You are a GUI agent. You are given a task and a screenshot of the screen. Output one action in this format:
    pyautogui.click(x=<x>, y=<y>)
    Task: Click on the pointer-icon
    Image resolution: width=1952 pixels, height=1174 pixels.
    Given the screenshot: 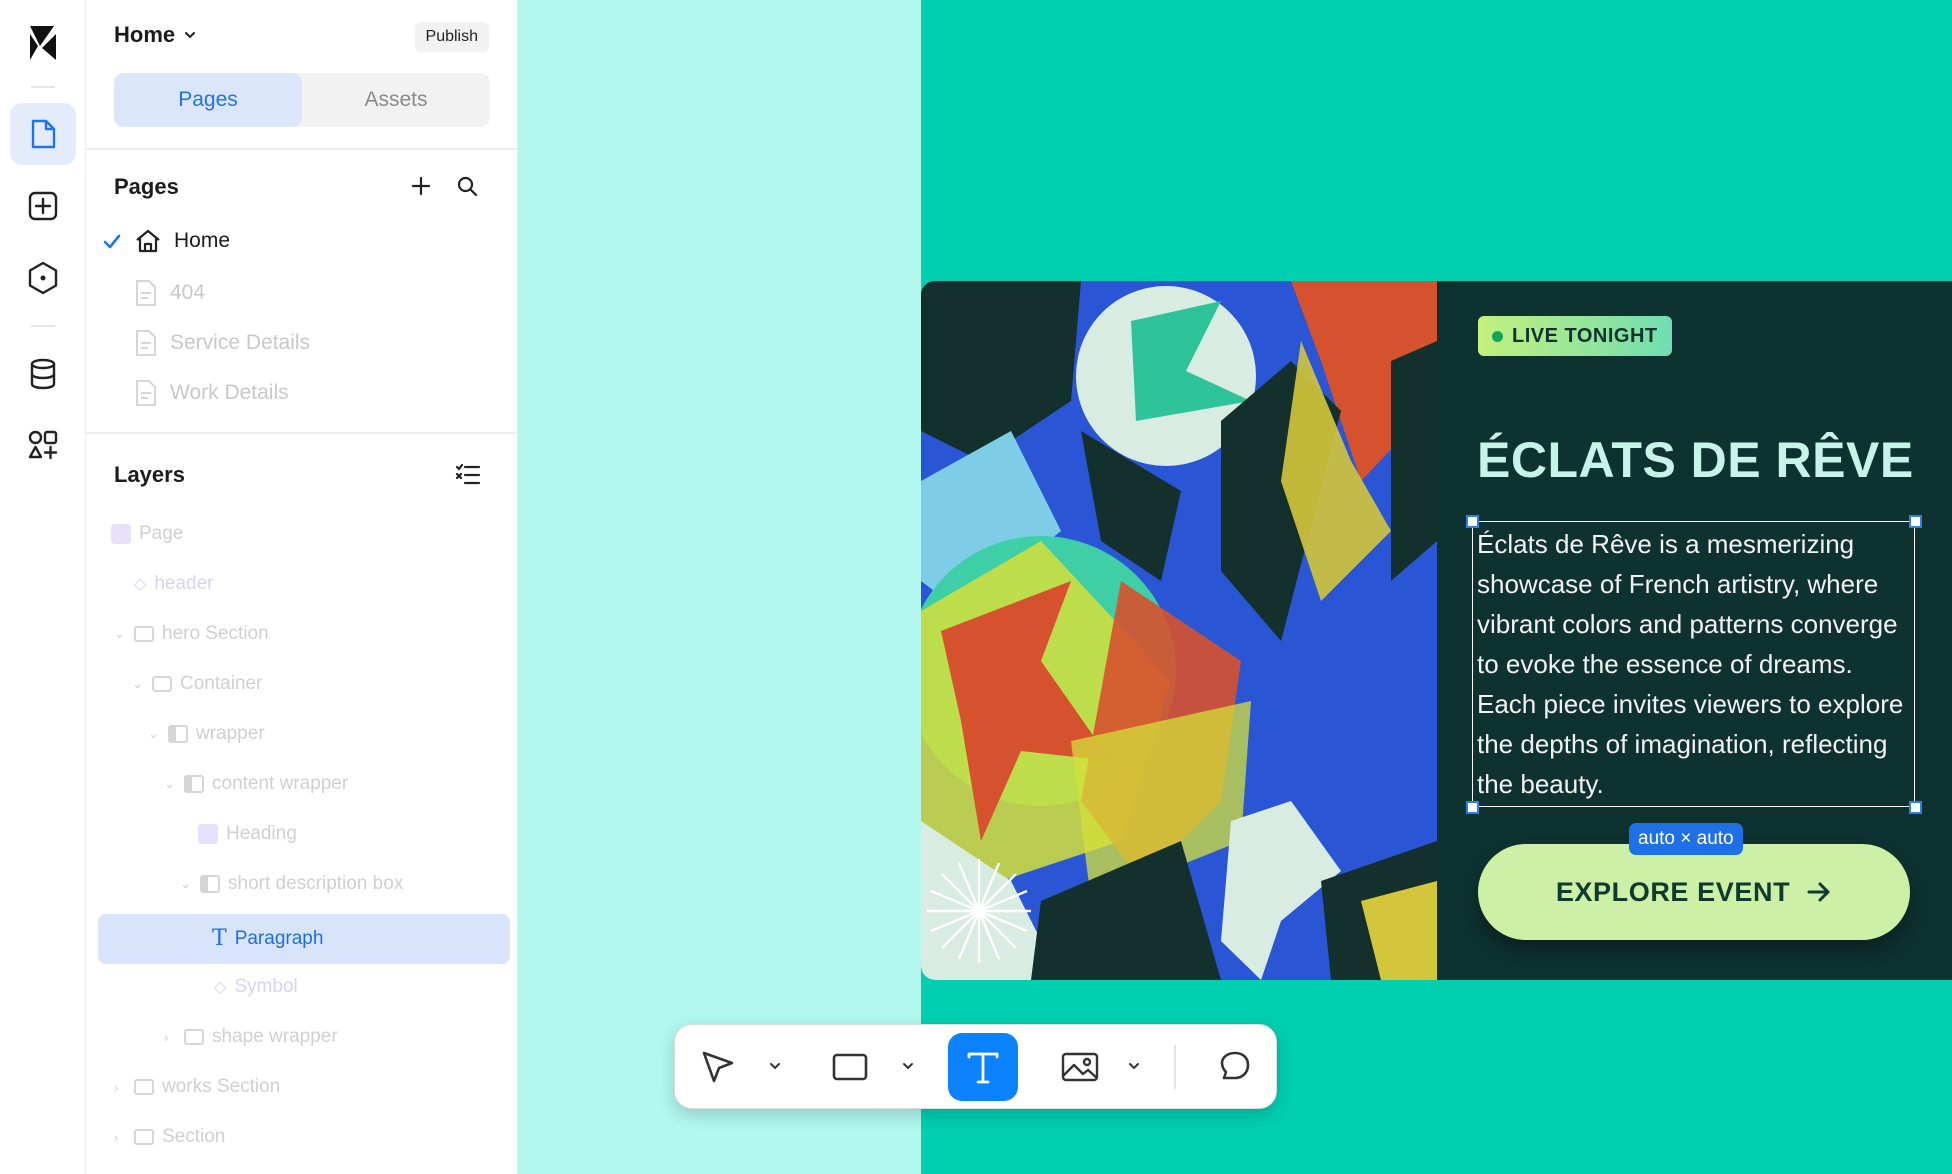 What is the action you would take?
    pyautogui.click(x=718, y=1067)
    